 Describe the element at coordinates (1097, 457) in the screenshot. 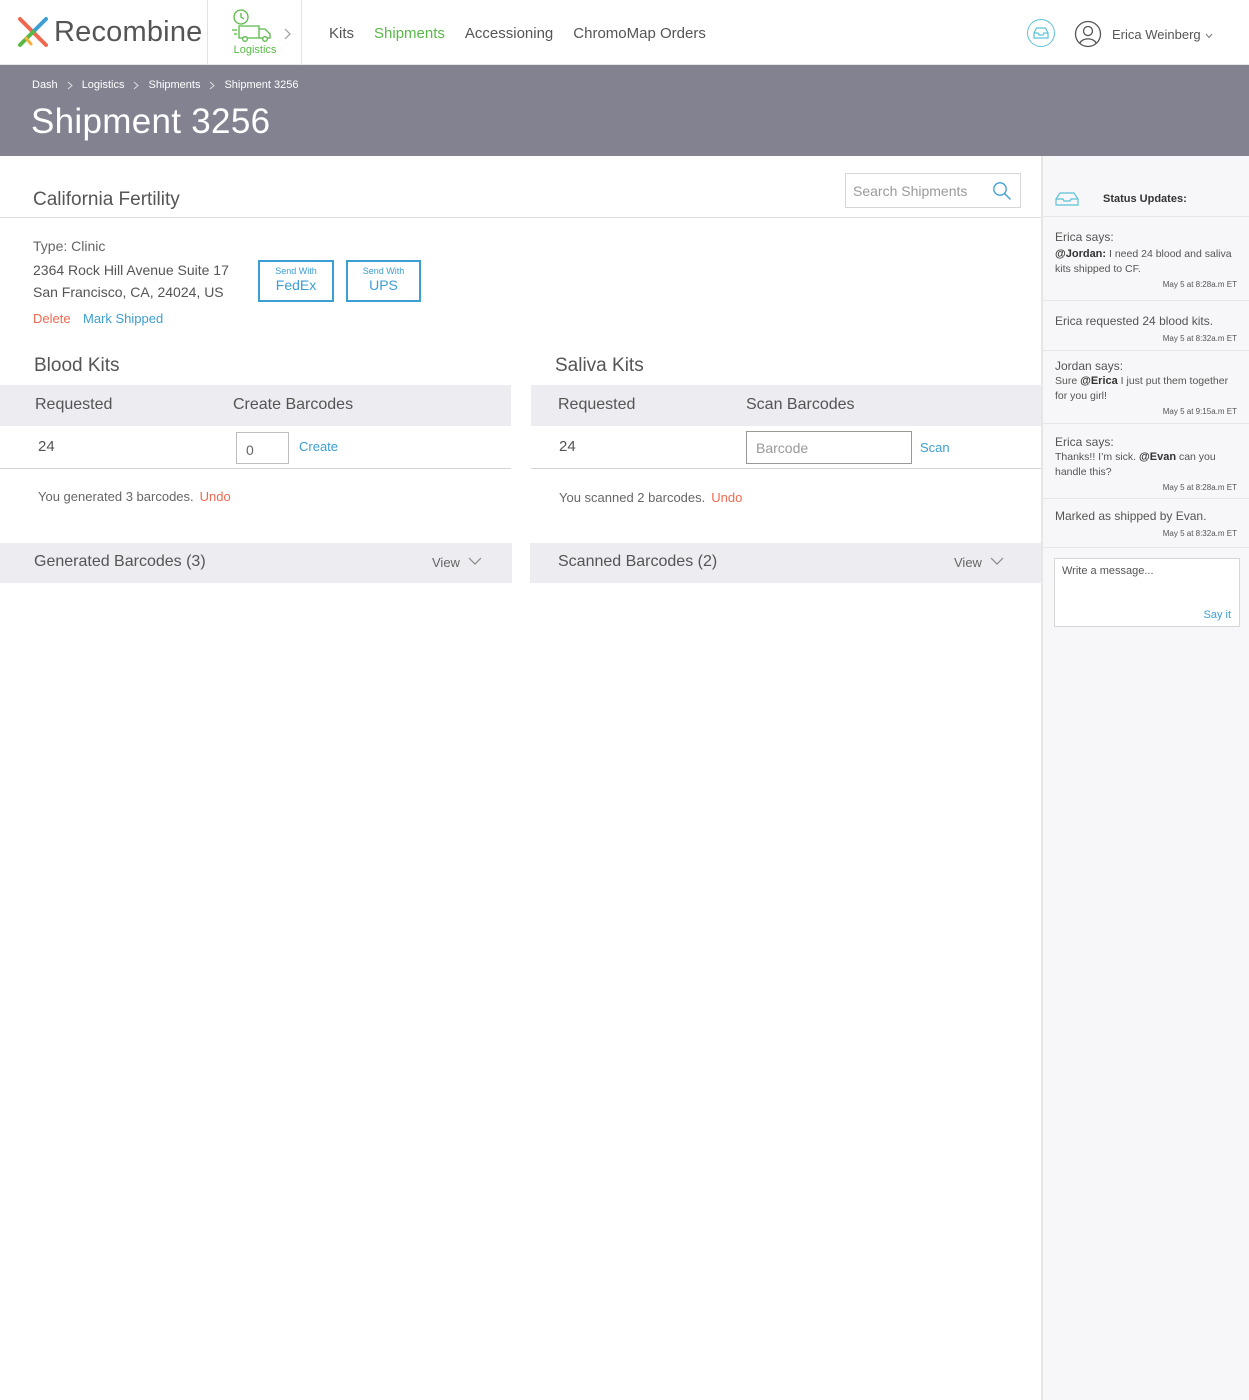

I see `message-prefix: Thanks!! I’m sick.` at that location.